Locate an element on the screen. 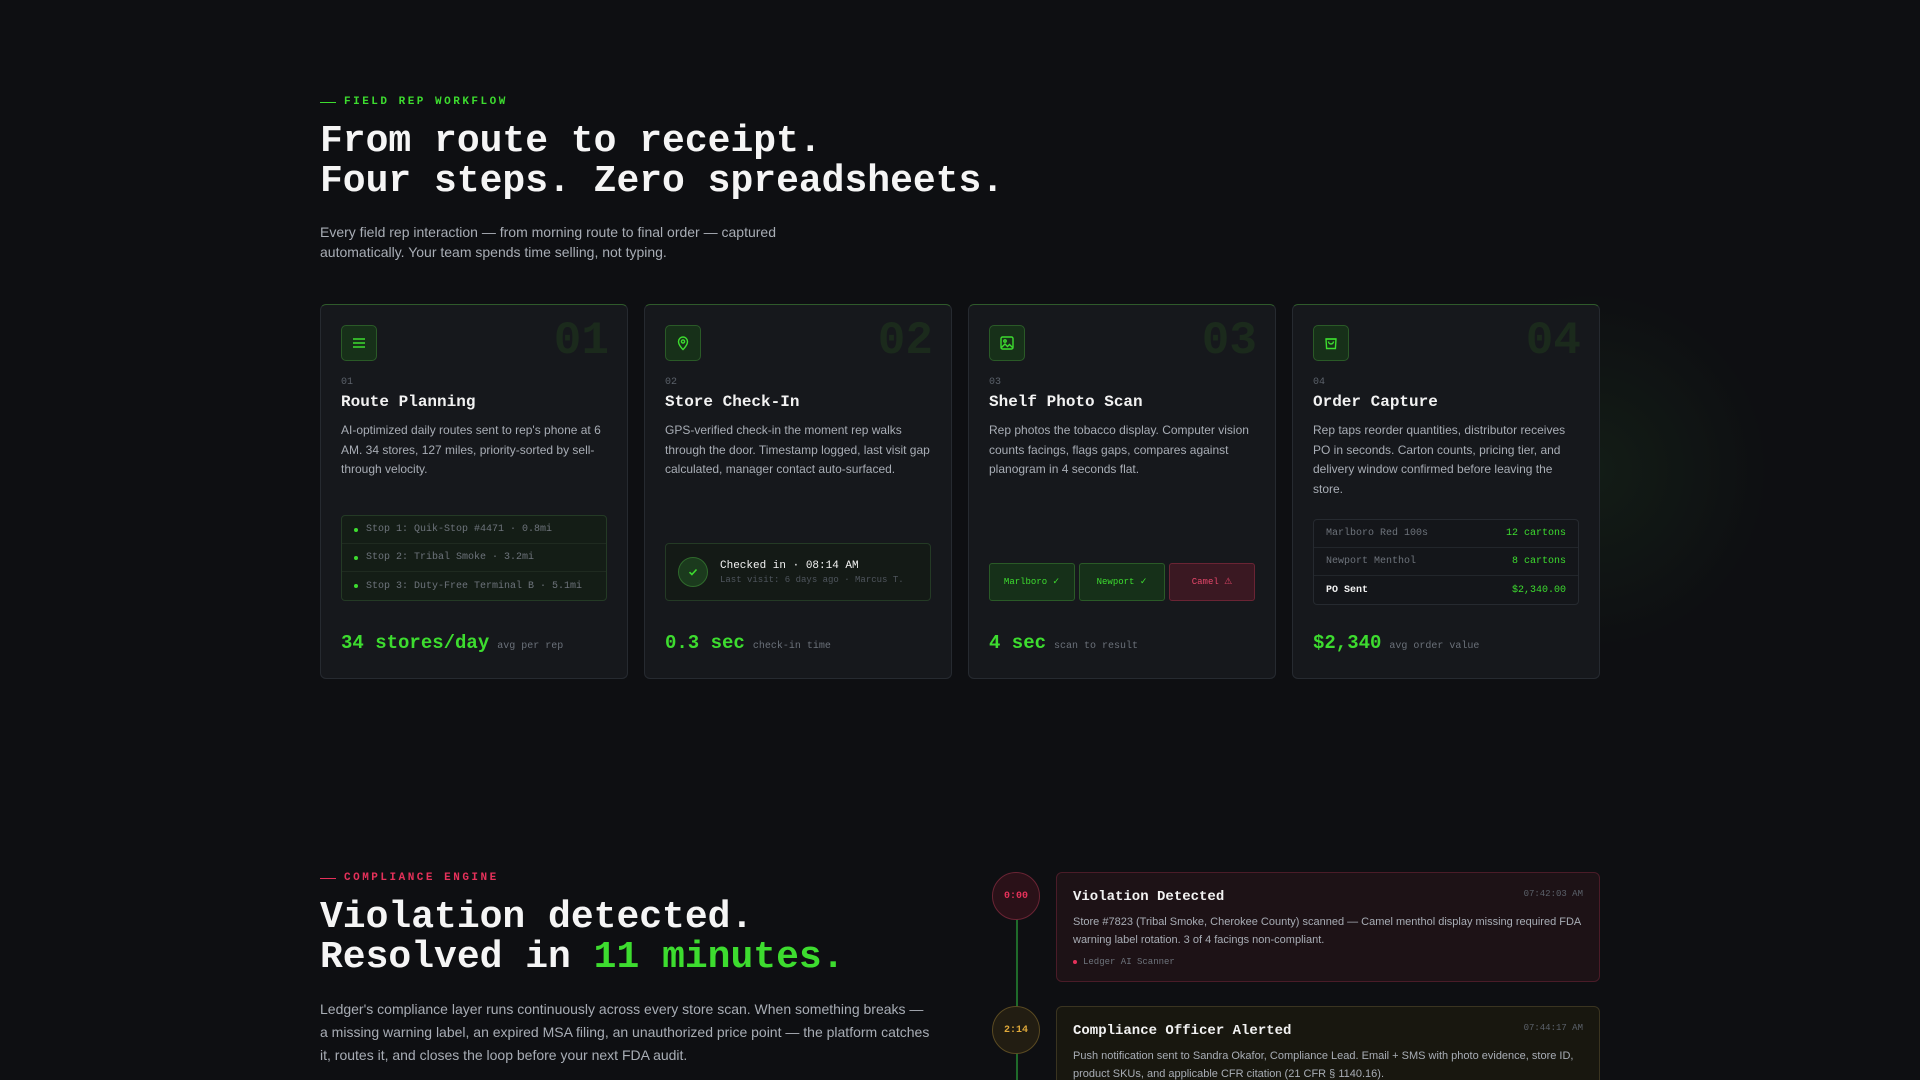 Image resolution: width=1920 pixels, height=1080 pixels. workflow-eyebrow-text: FIELD REP WORKFLOW is located at coordinates (426, 102).